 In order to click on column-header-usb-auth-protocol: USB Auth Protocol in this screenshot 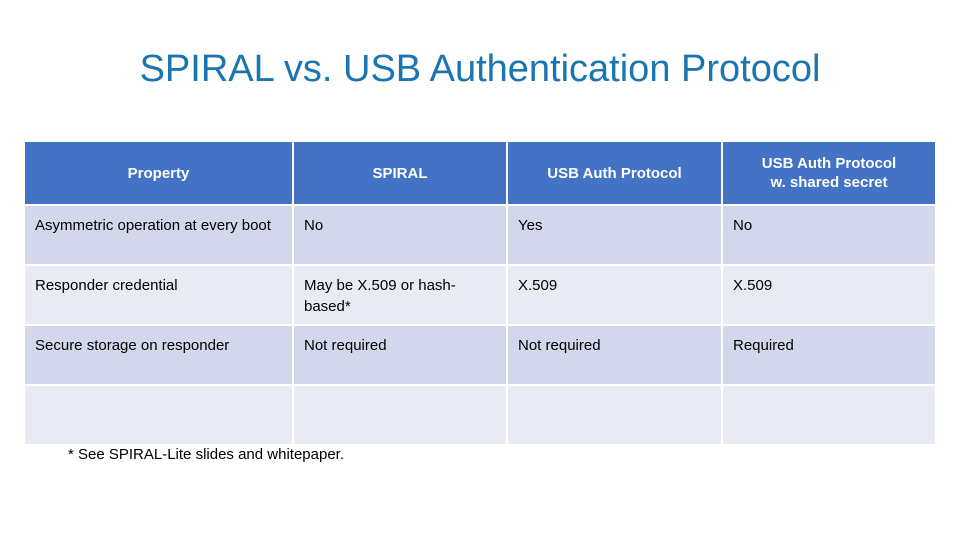, I will do `click(614, 173)`.